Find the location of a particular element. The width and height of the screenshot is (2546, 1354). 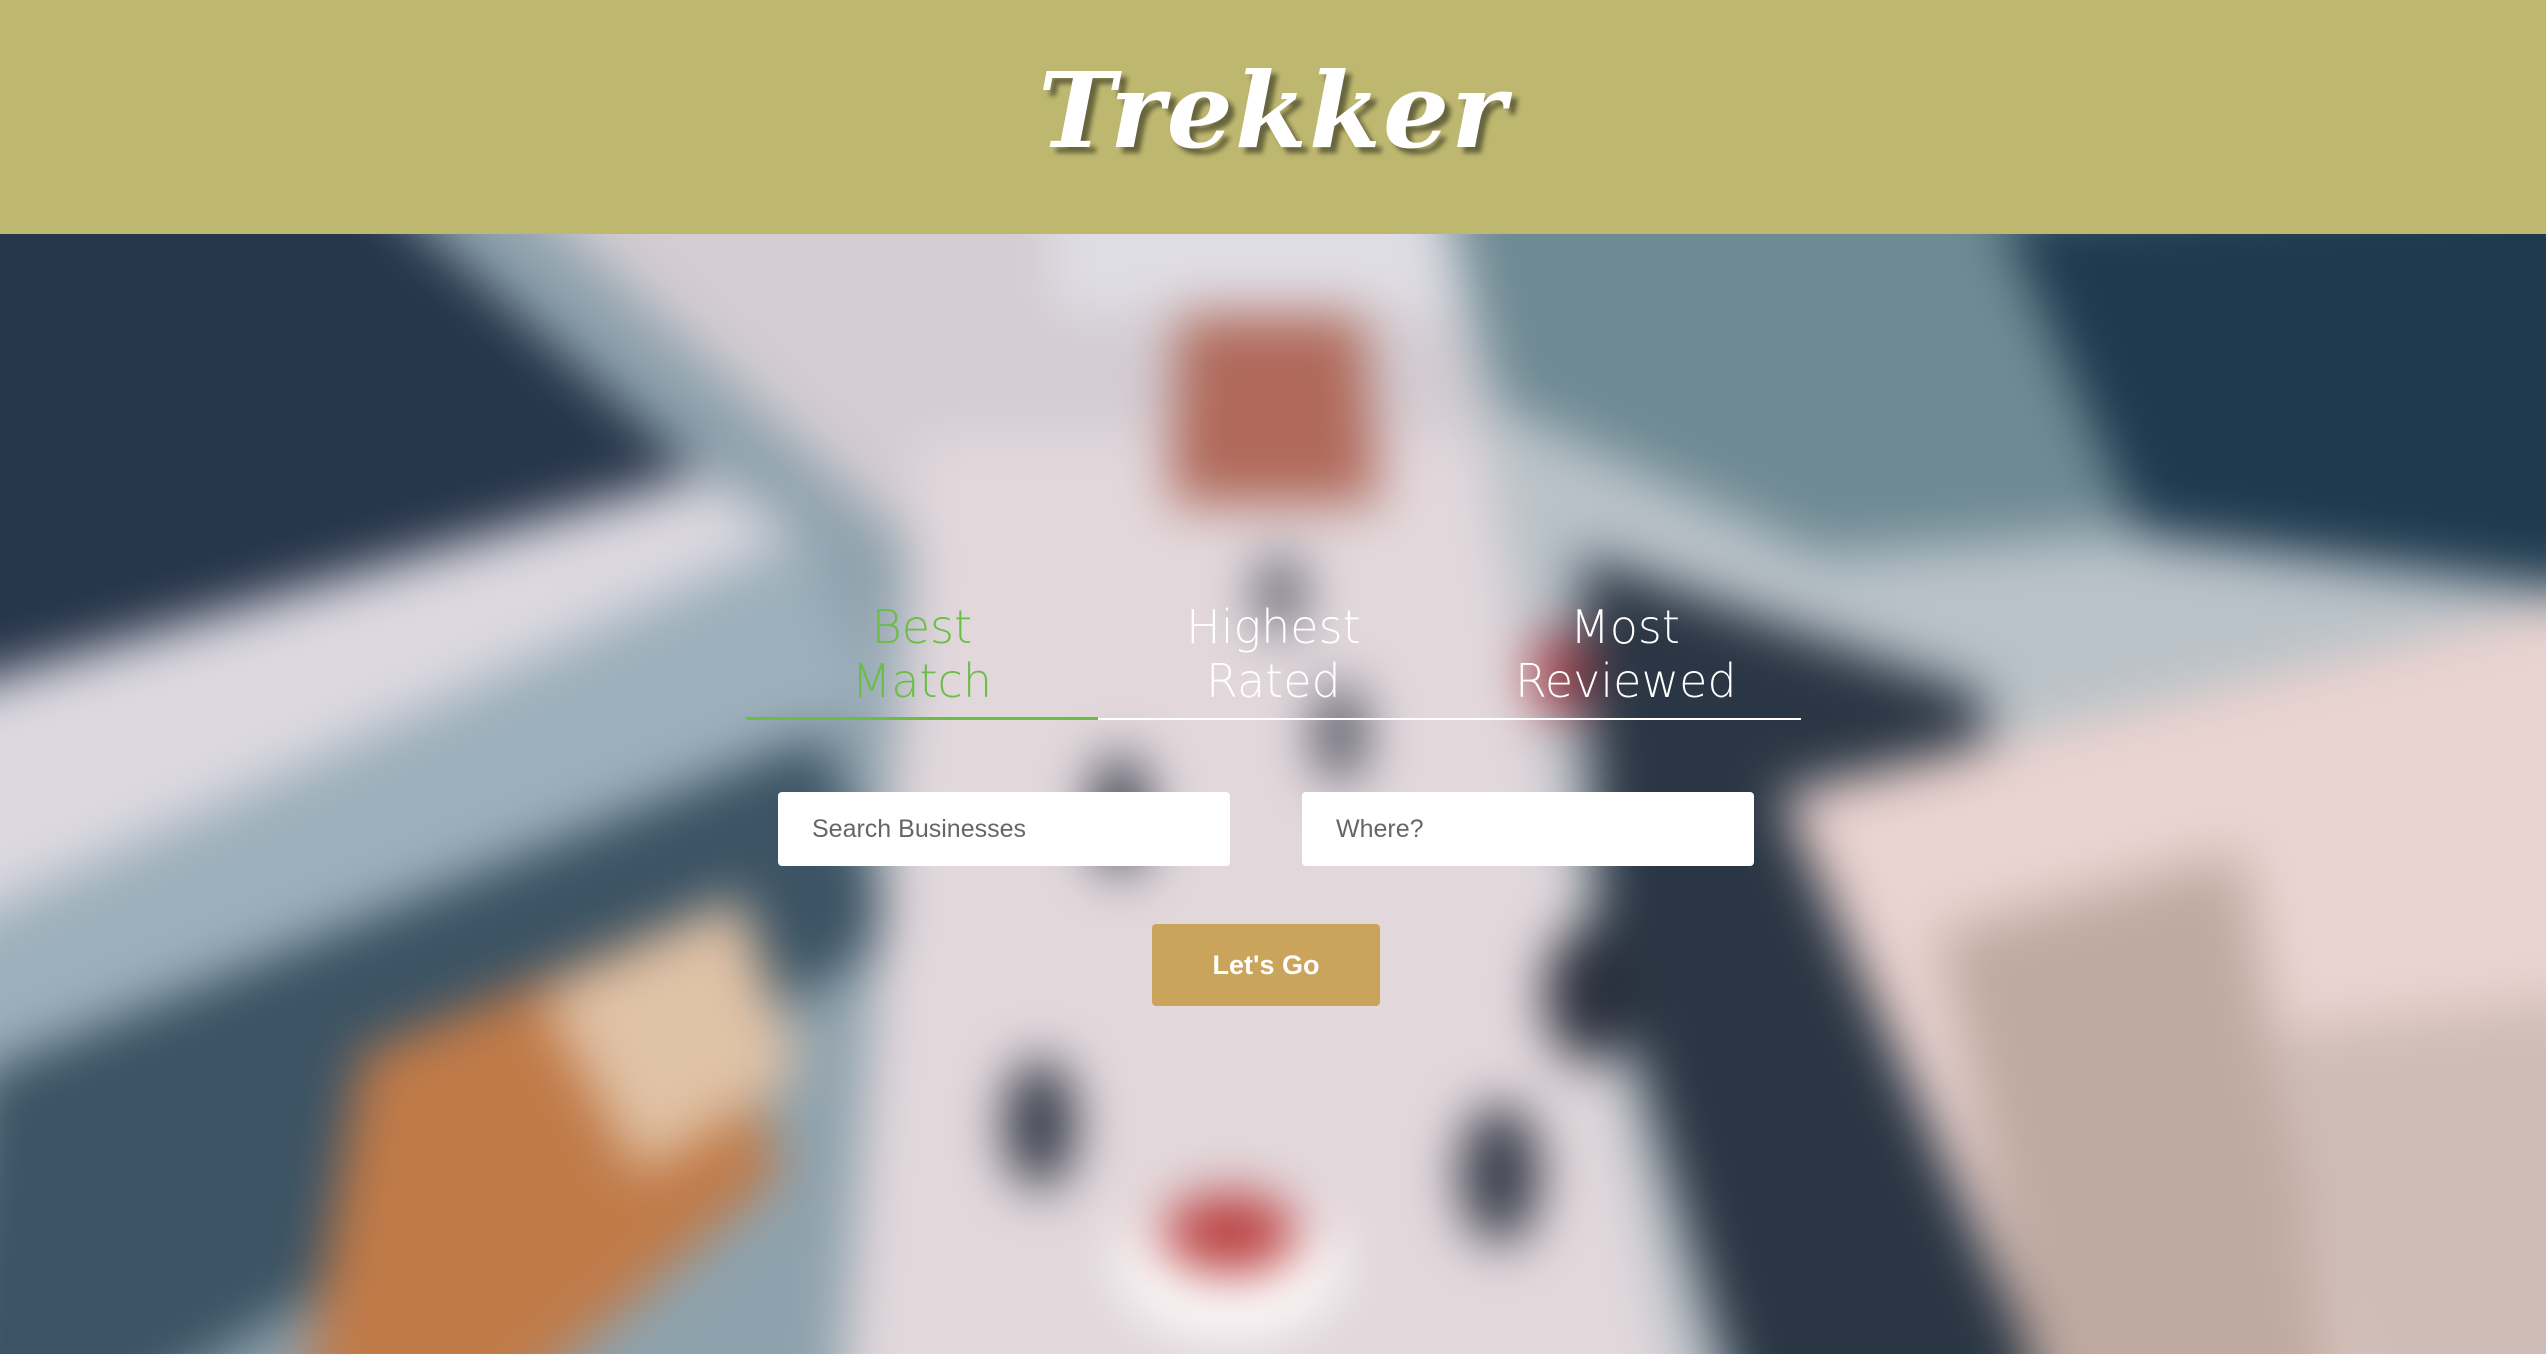

search-businesses-input is located at coordinates (1004, 829).